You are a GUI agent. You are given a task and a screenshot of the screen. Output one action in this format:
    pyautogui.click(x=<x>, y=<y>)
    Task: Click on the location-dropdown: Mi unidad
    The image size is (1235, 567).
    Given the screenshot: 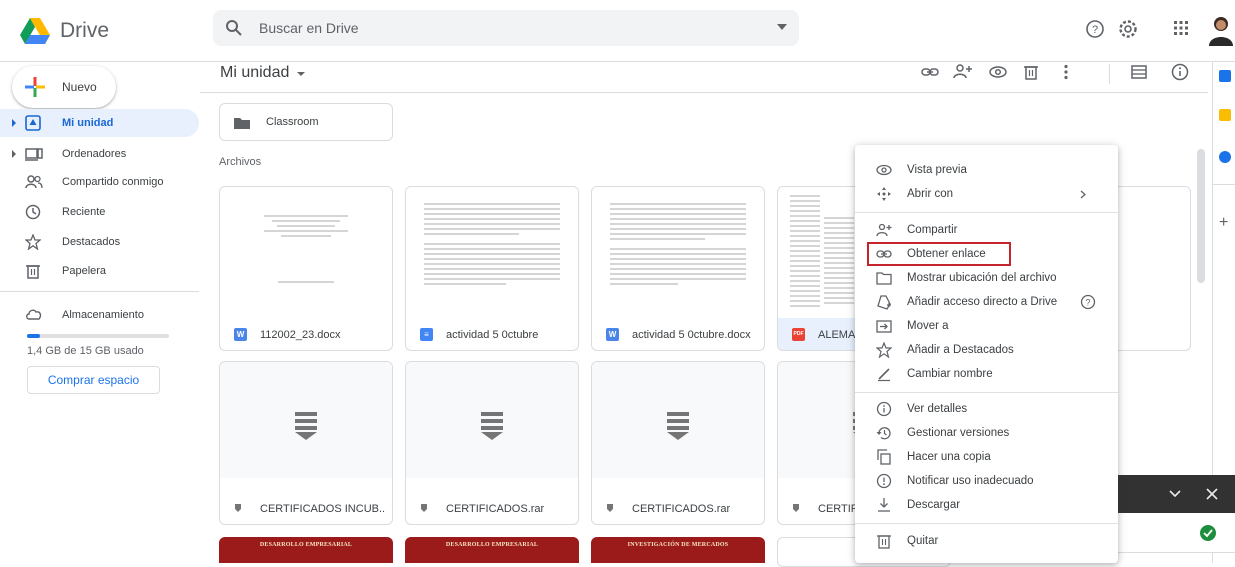 What is the action you would take?
    pyautogui.click(x=263, y=73)
    